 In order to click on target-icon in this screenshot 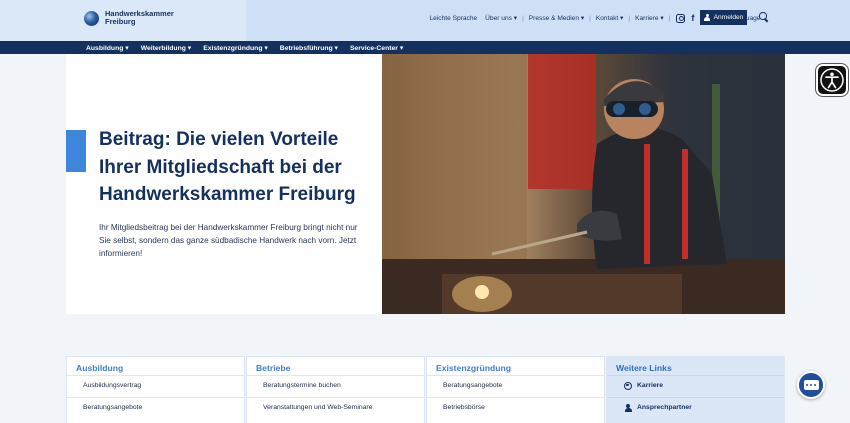, I will do `click(628, 385)`.